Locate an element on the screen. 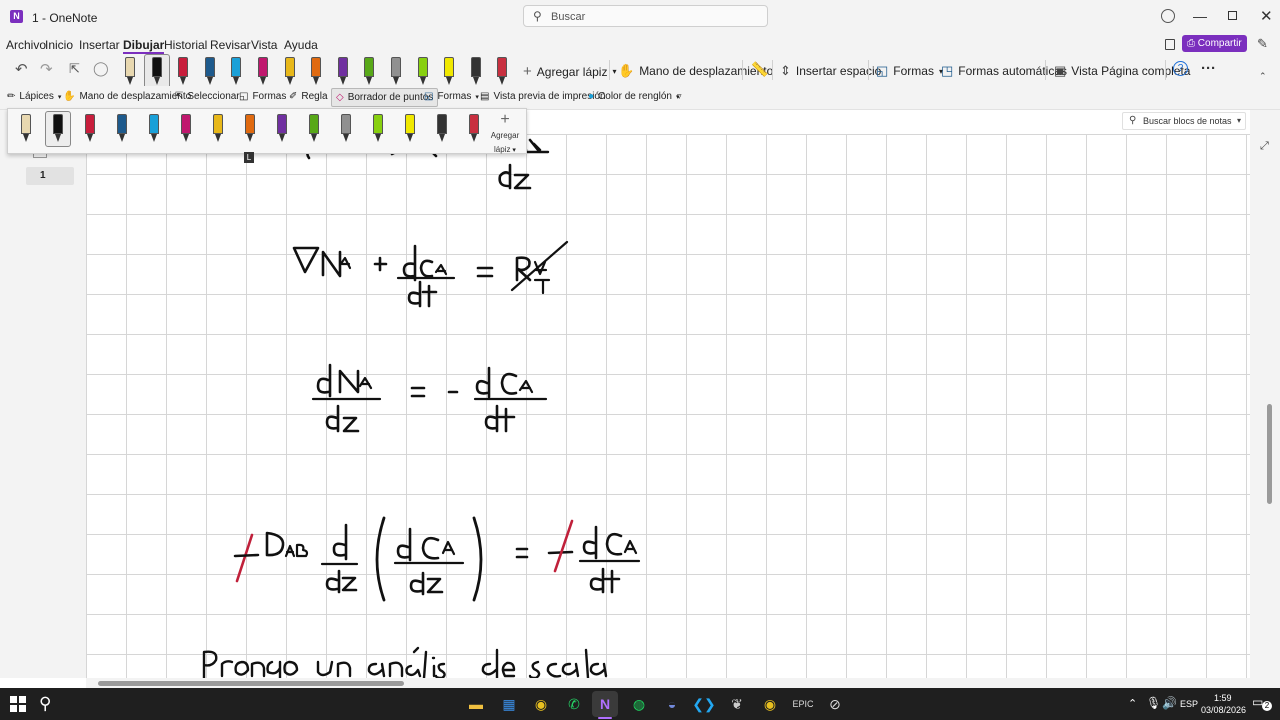  clock-date: 03/08/2026 is located at coordinates (1223, 710).